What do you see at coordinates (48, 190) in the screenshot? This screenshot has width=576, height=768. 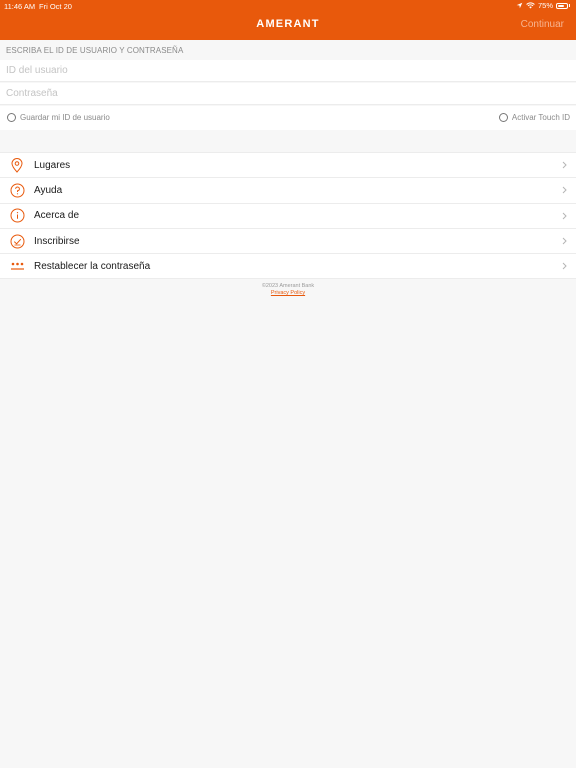 I see `menu-item-label: Ayuda` at bounding box center [48, 190].